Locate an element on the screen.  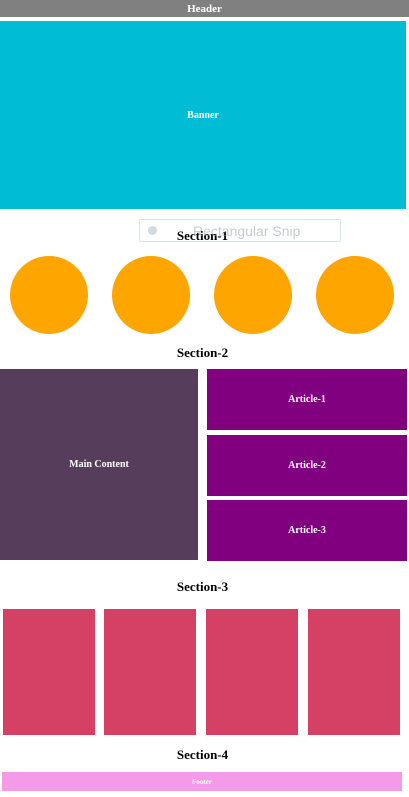
footer: Footer is located at coordinates (202, 781).